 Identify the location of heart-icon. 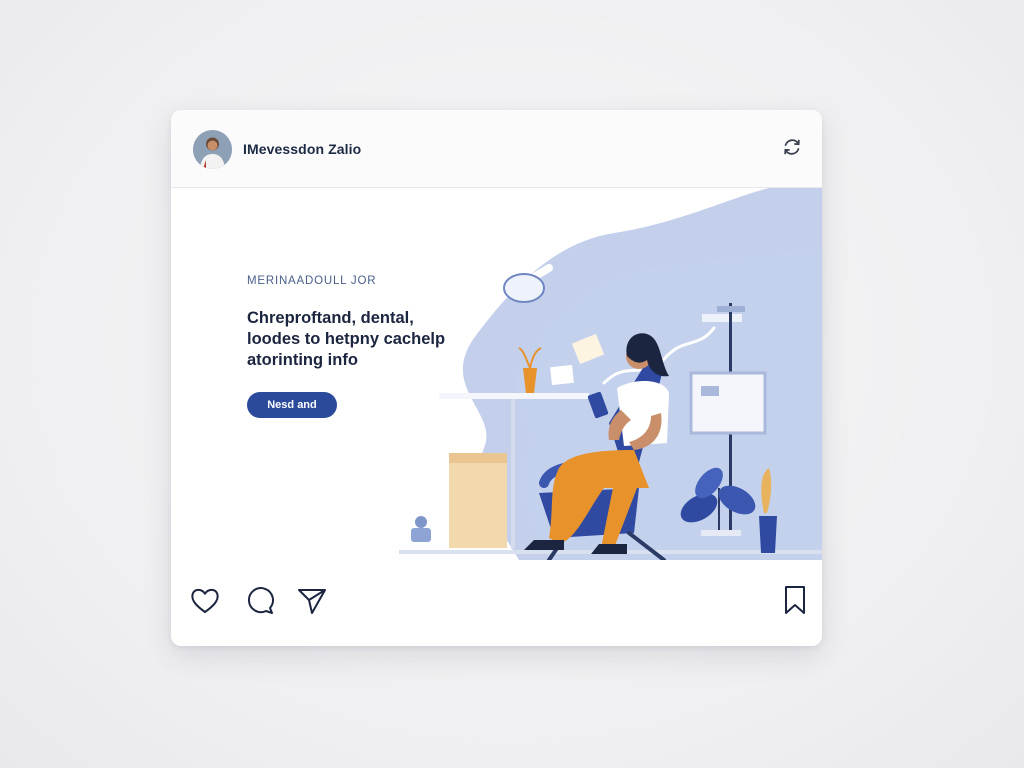
(205, 601).